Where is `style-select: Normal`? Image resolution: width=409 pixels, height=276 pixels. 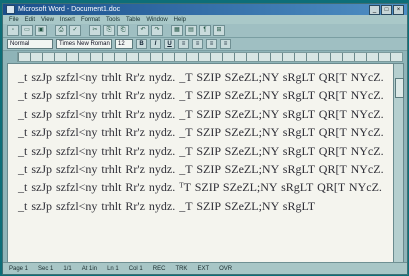
style-select: Normal is located at coordinates (30, 44).